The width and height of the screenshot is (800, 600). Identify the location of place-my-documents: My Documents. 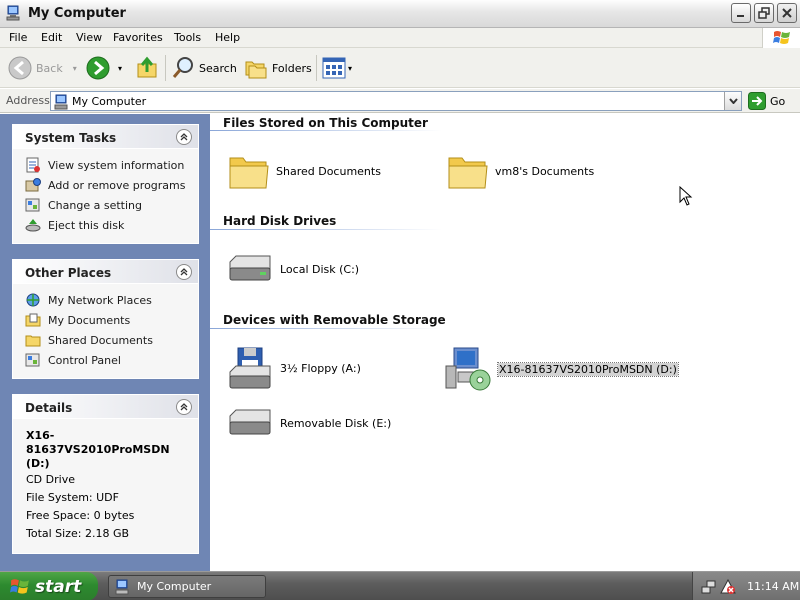
(105, 320).